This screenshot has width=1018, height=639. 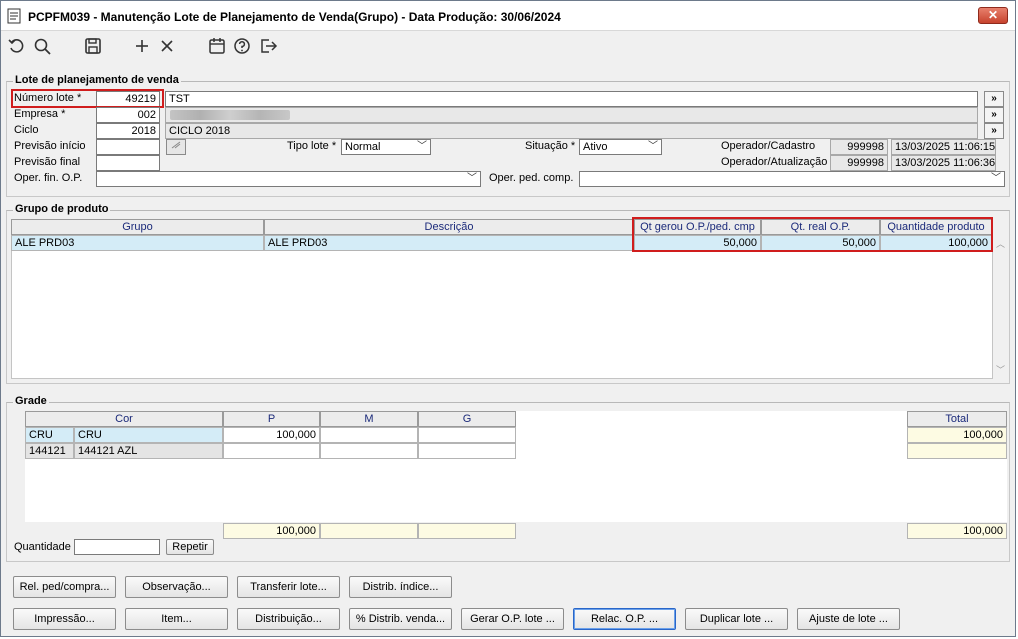 What do you see at coordinates (531, 178) in the screenshot?
I see `oper-ped-comp-label: Oper. ped. comp.` at bounding box center [531, 178].